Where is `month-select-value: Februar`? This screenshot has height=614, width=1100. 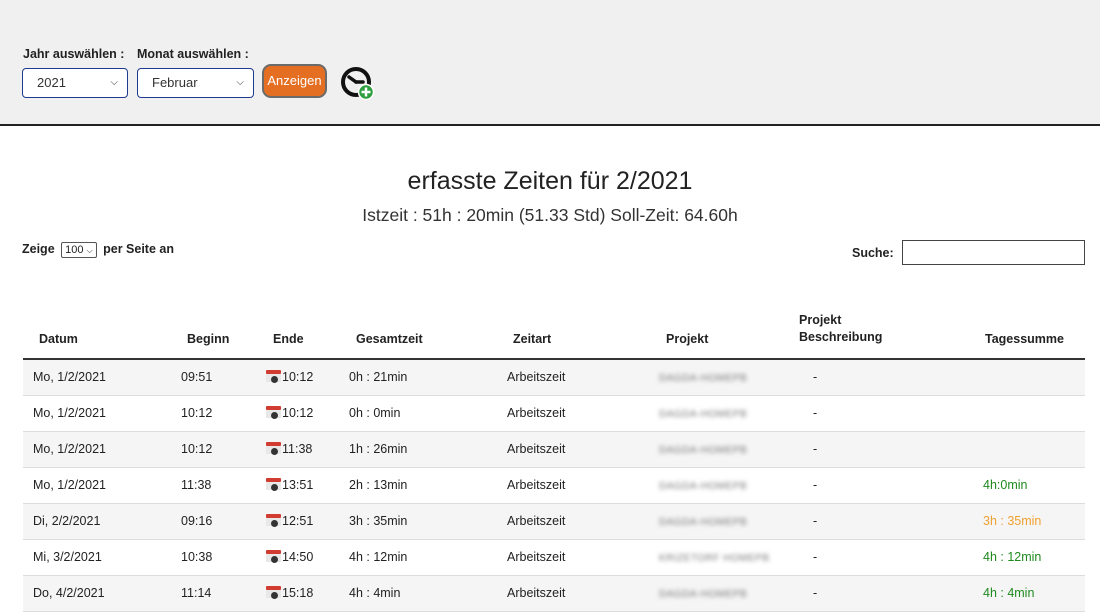 month-select-value: Februar is located at coordinates (175, 82).